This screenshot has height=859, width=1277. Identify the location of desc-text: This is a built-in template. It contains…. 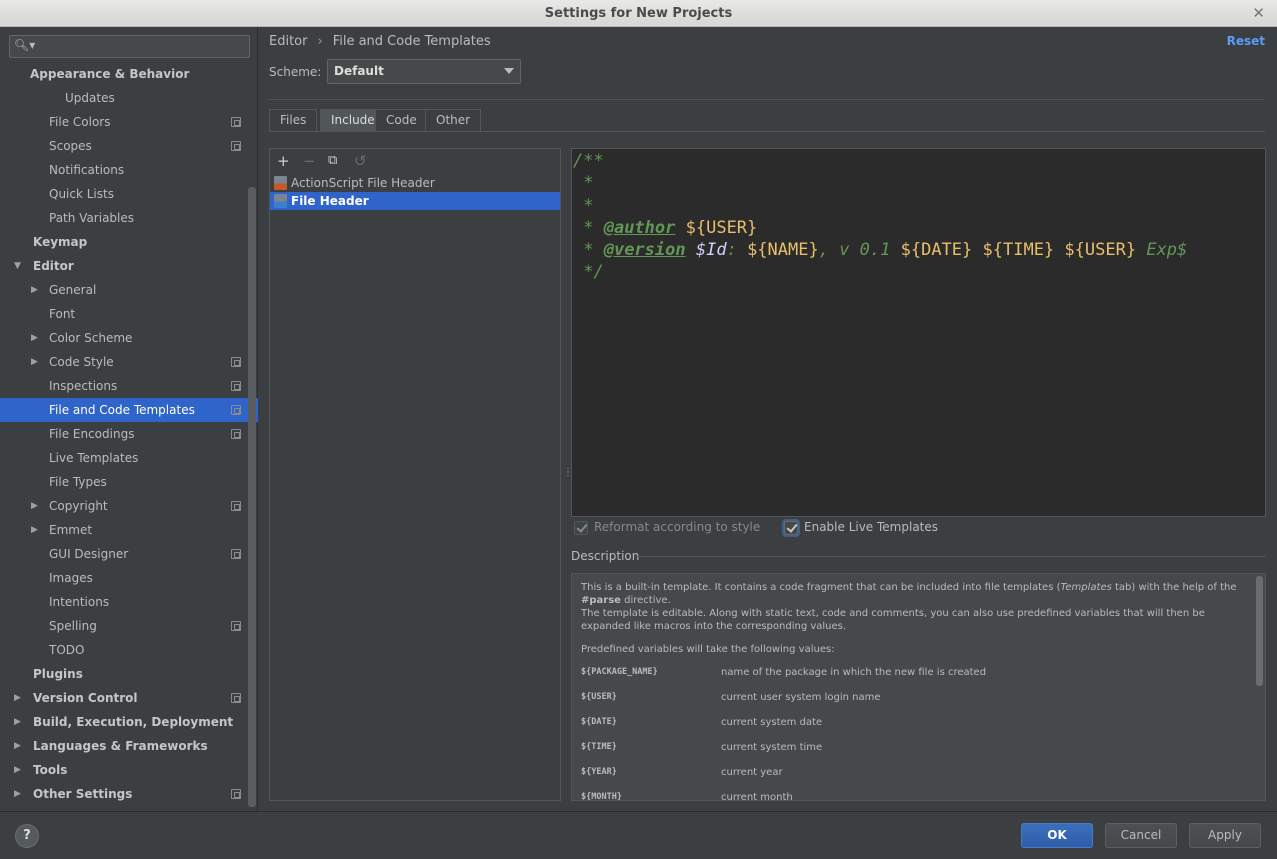
(821, 587).